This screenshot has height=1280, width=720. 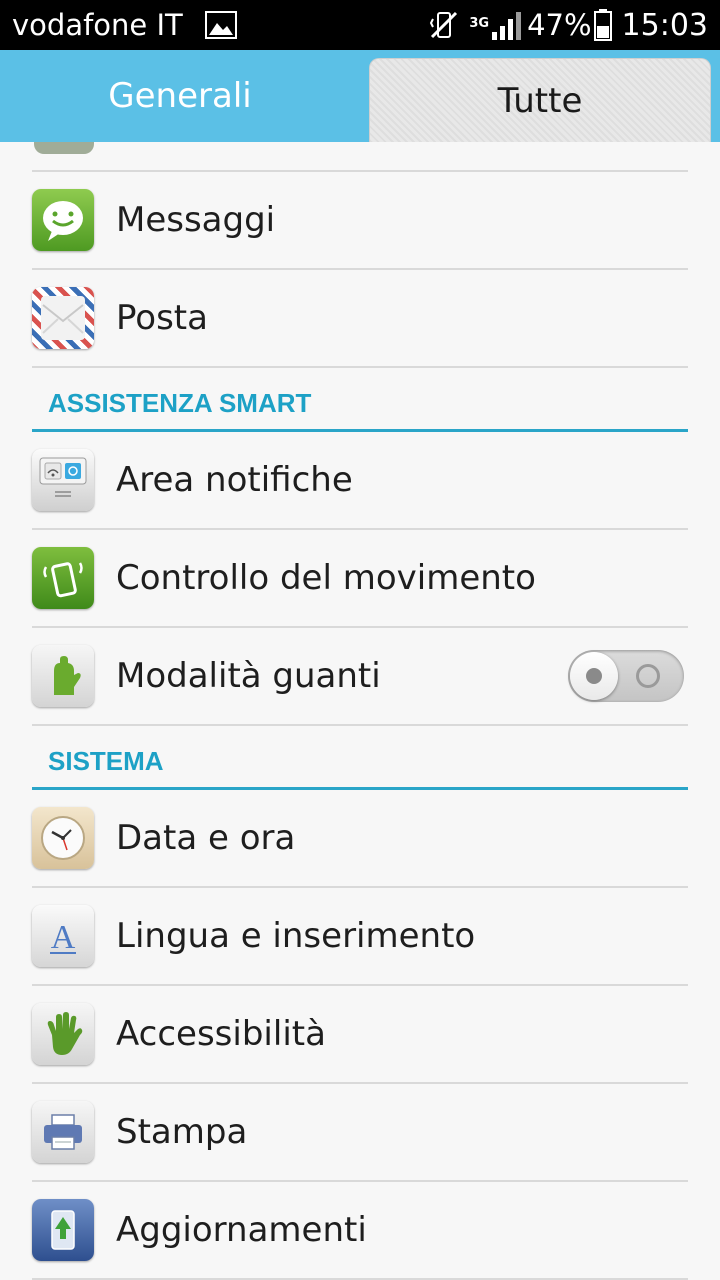 I want to click on list-item-aggiornamenti: Aggiornamenti, so click(x=360, y=1231).